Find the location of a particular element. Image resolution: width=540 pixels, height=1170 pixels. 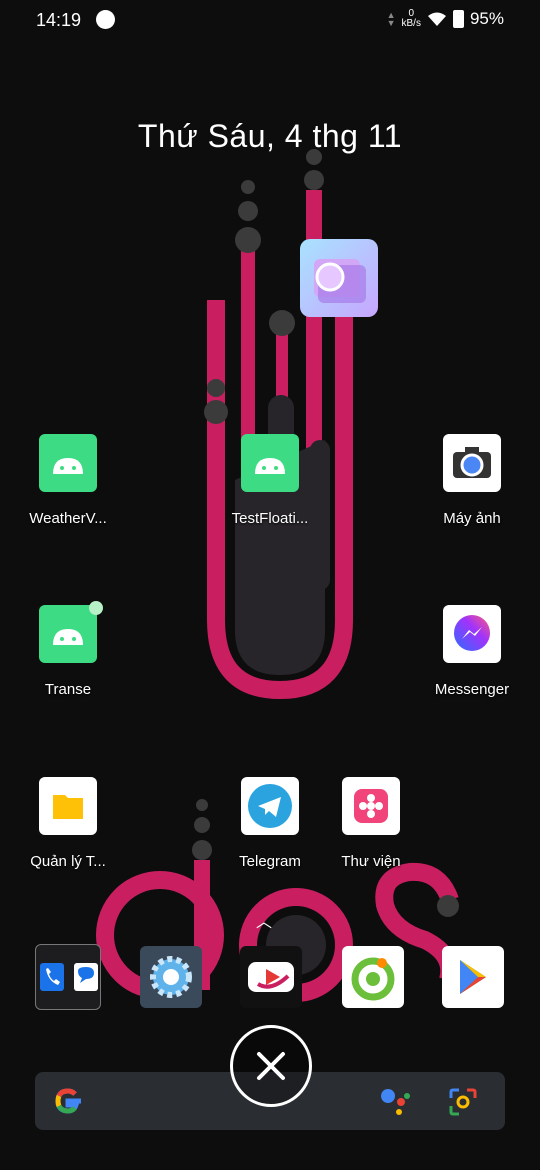

video-player-icon is located at coordinates (271, 977).